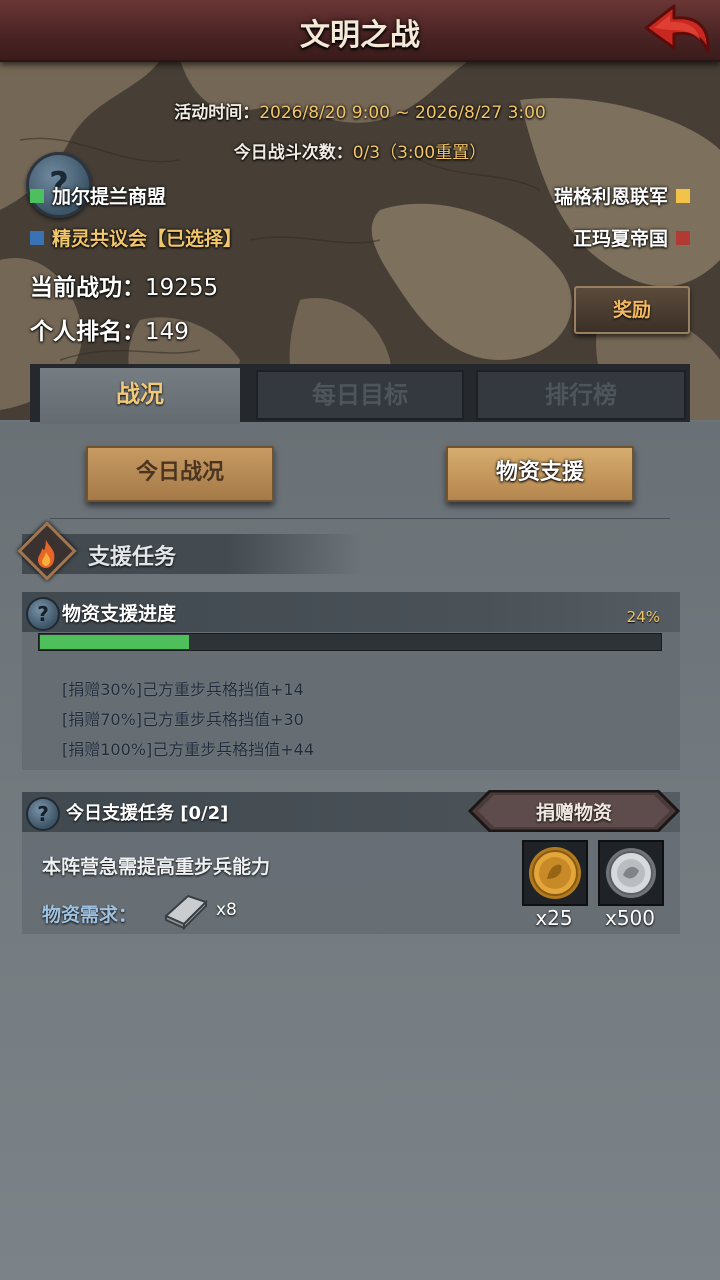  What do you see at coordinates (114, 642) in the screenshot?
I see `progress-bar-fill` at bounding box center [114, 642].